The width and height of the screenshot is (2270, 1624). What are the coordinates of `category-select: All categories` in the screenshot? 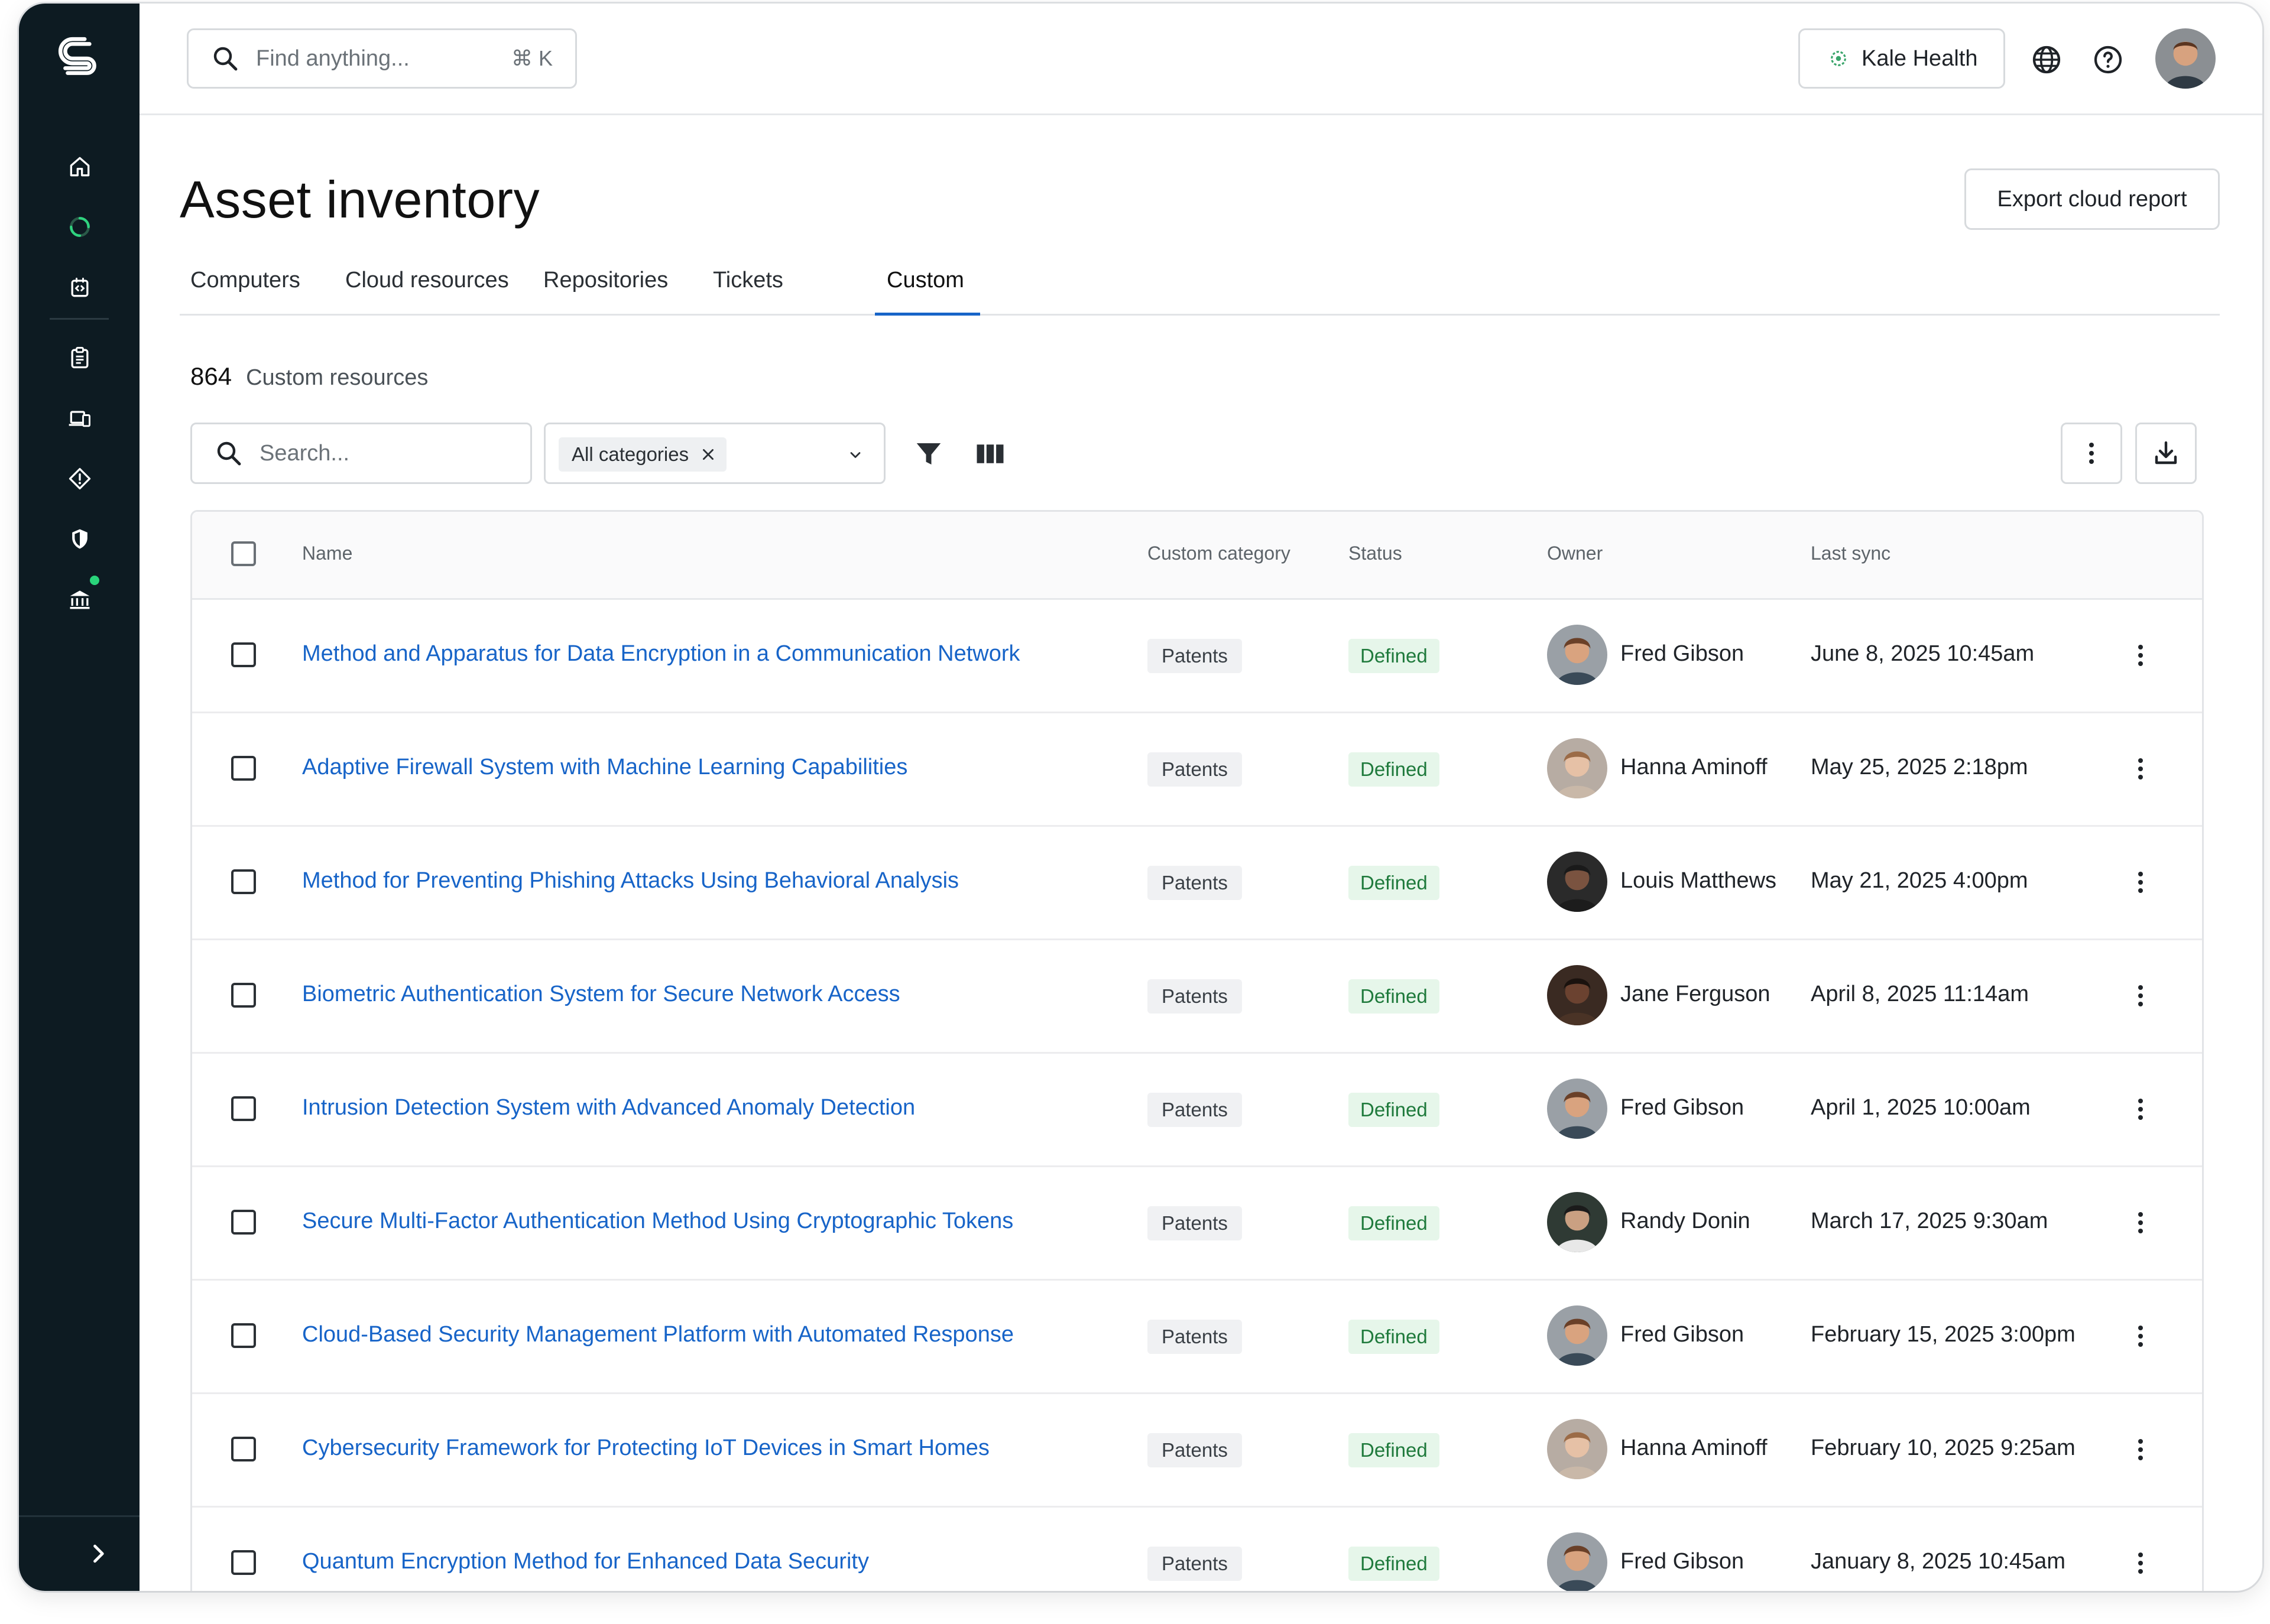 It's located at (715, 453).